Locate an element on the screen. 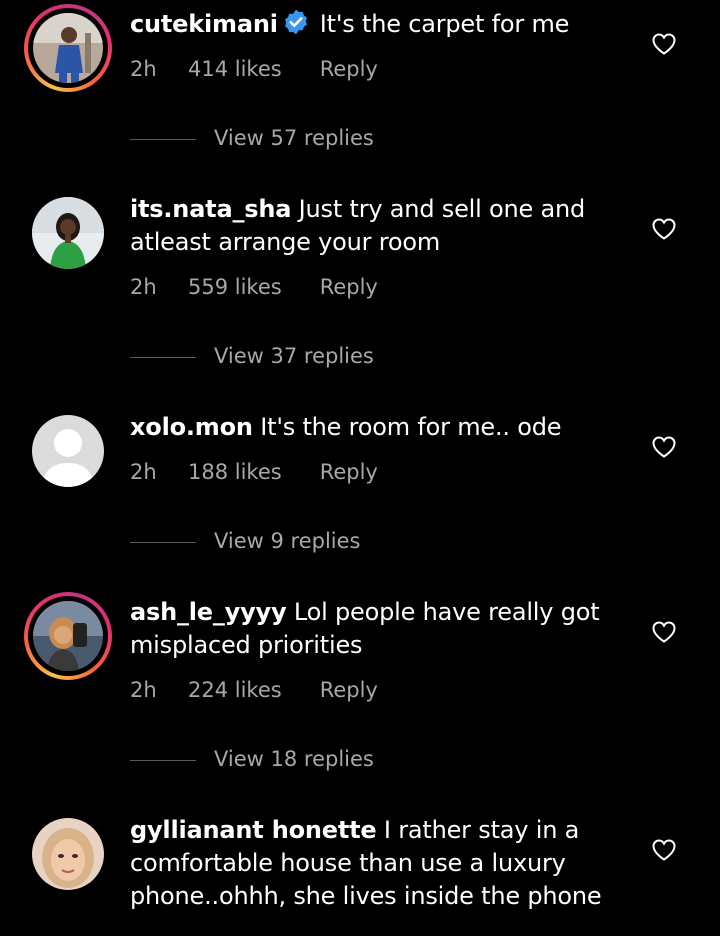  comment-meta: 2h 224 likes Reply is located at coordinates (254, 690).